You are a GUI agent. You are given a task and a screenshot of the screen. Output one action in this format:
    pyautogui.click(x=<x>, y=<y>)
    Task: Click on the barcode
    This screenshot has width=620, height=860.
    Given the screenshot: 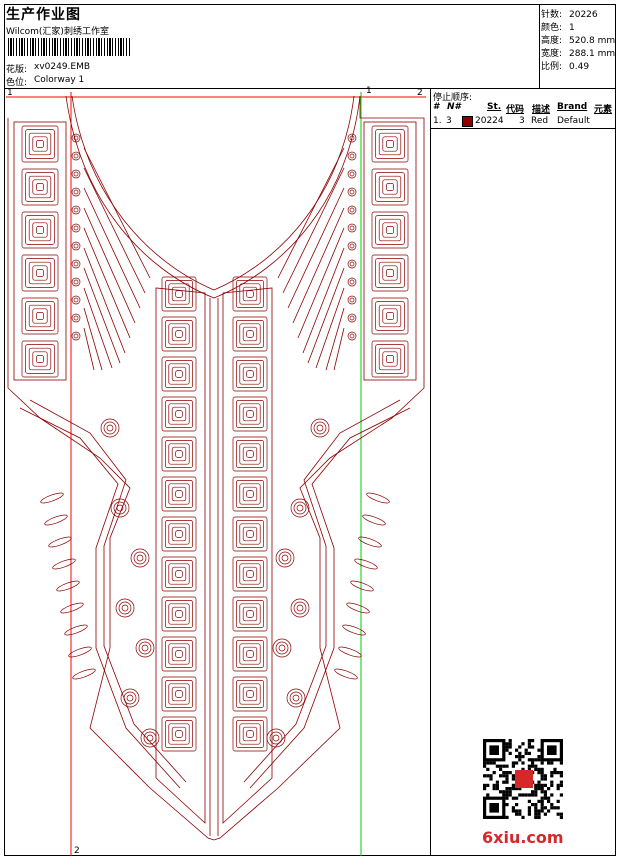 What is the action you would take?
    pyautogui.click(x=69, y=47)
    